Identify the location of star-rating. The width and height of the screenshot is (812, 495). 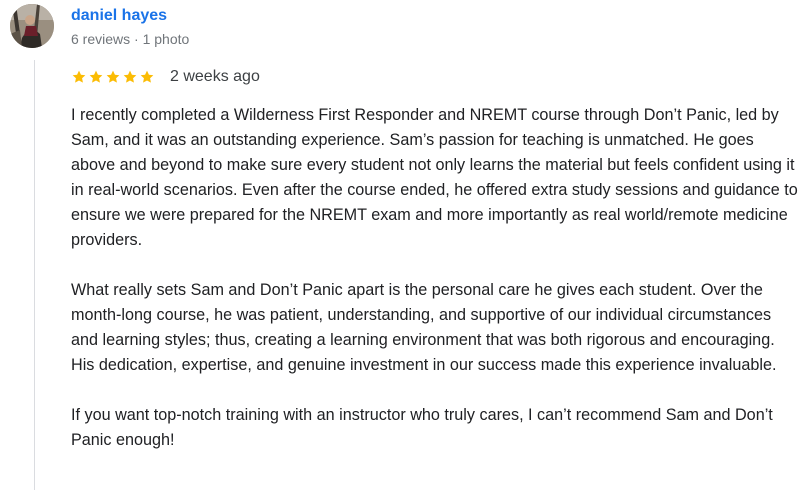
(113, 77).